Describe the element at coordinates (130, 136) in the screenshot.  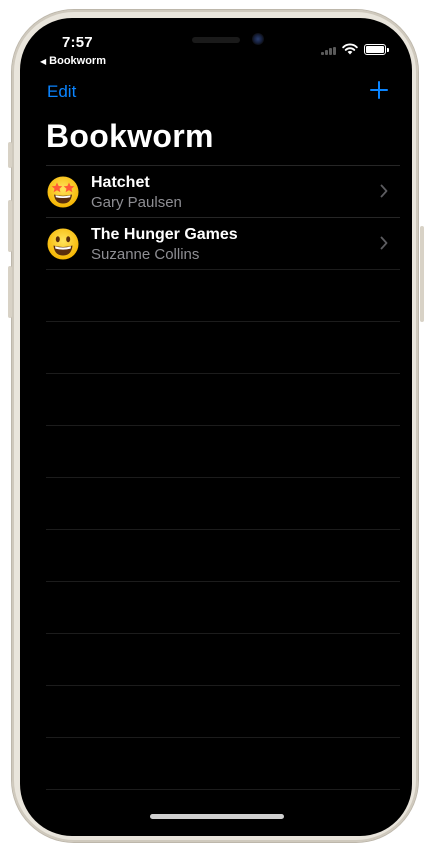
I see `page-title: Bookworm` at that location.